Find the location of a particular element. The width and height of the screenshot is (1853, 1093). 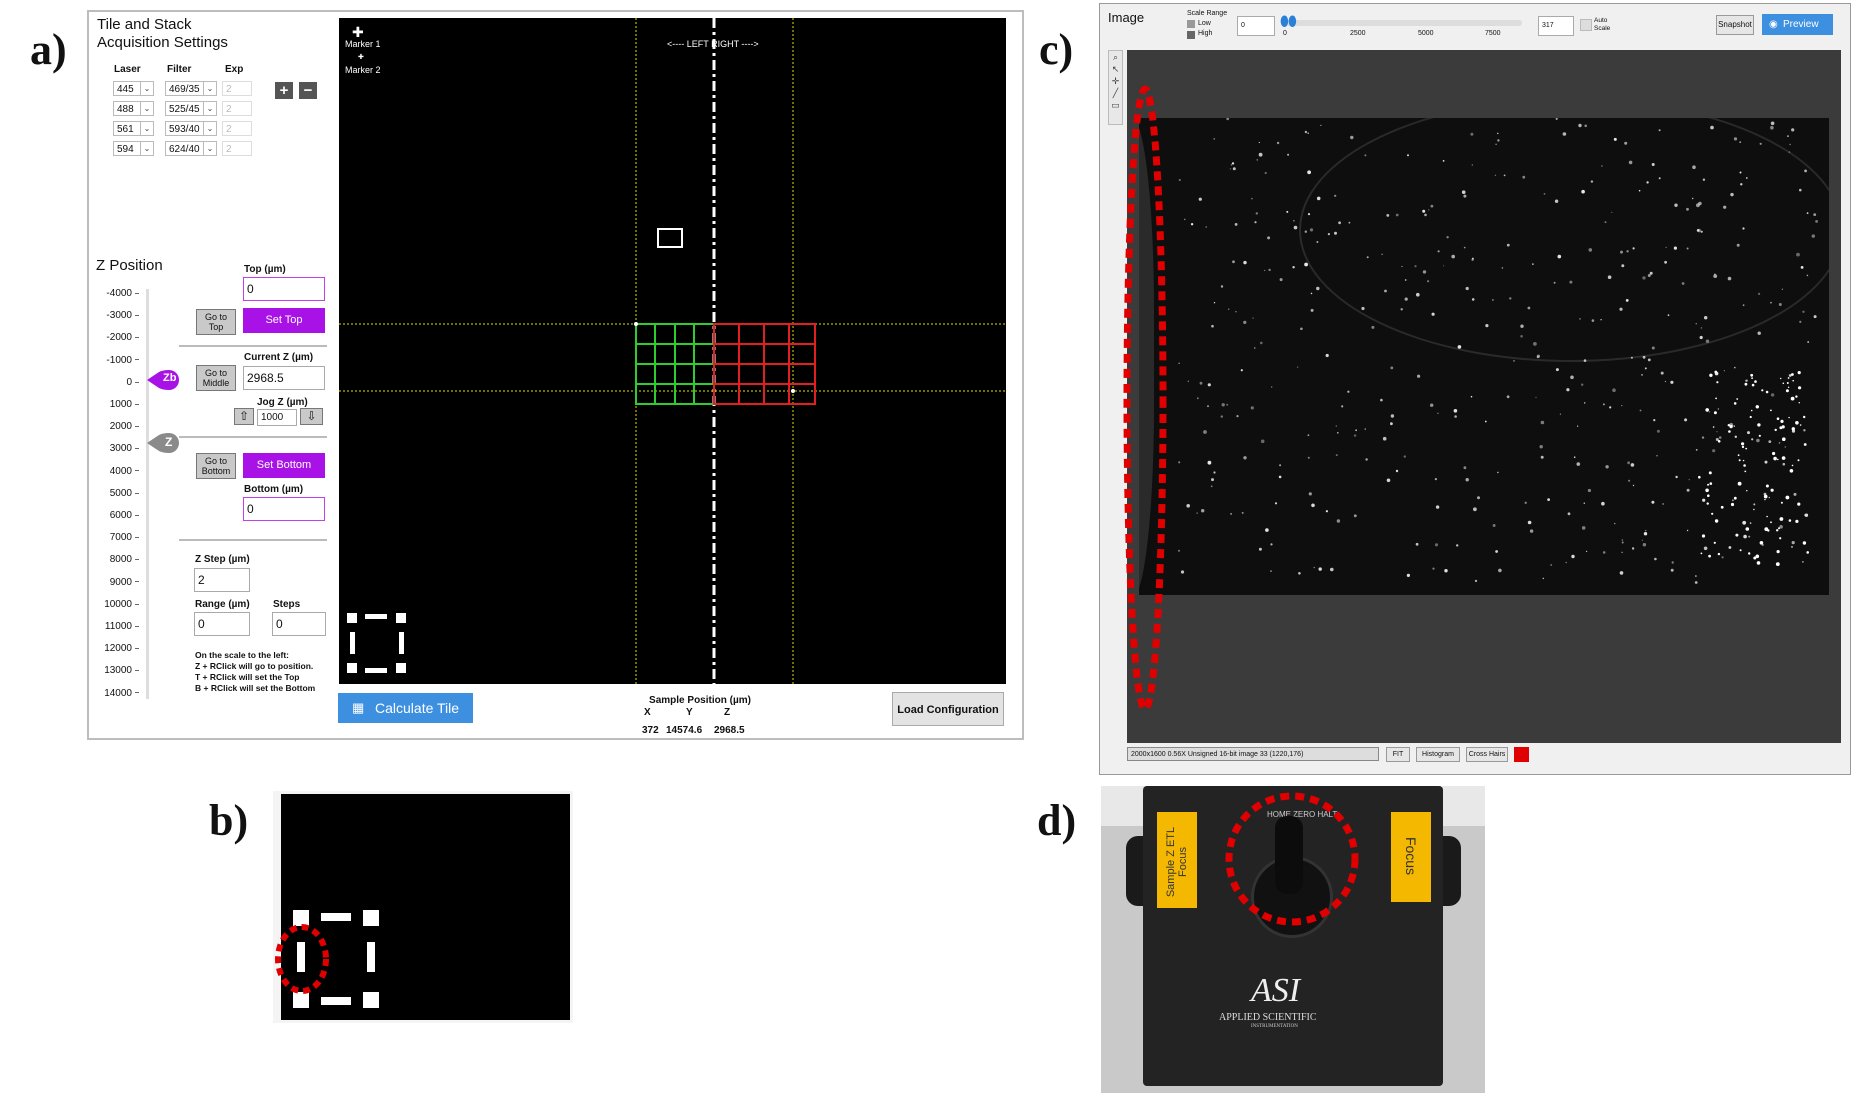

auto-scale-checkbox is located at coordinates (1586, 25).